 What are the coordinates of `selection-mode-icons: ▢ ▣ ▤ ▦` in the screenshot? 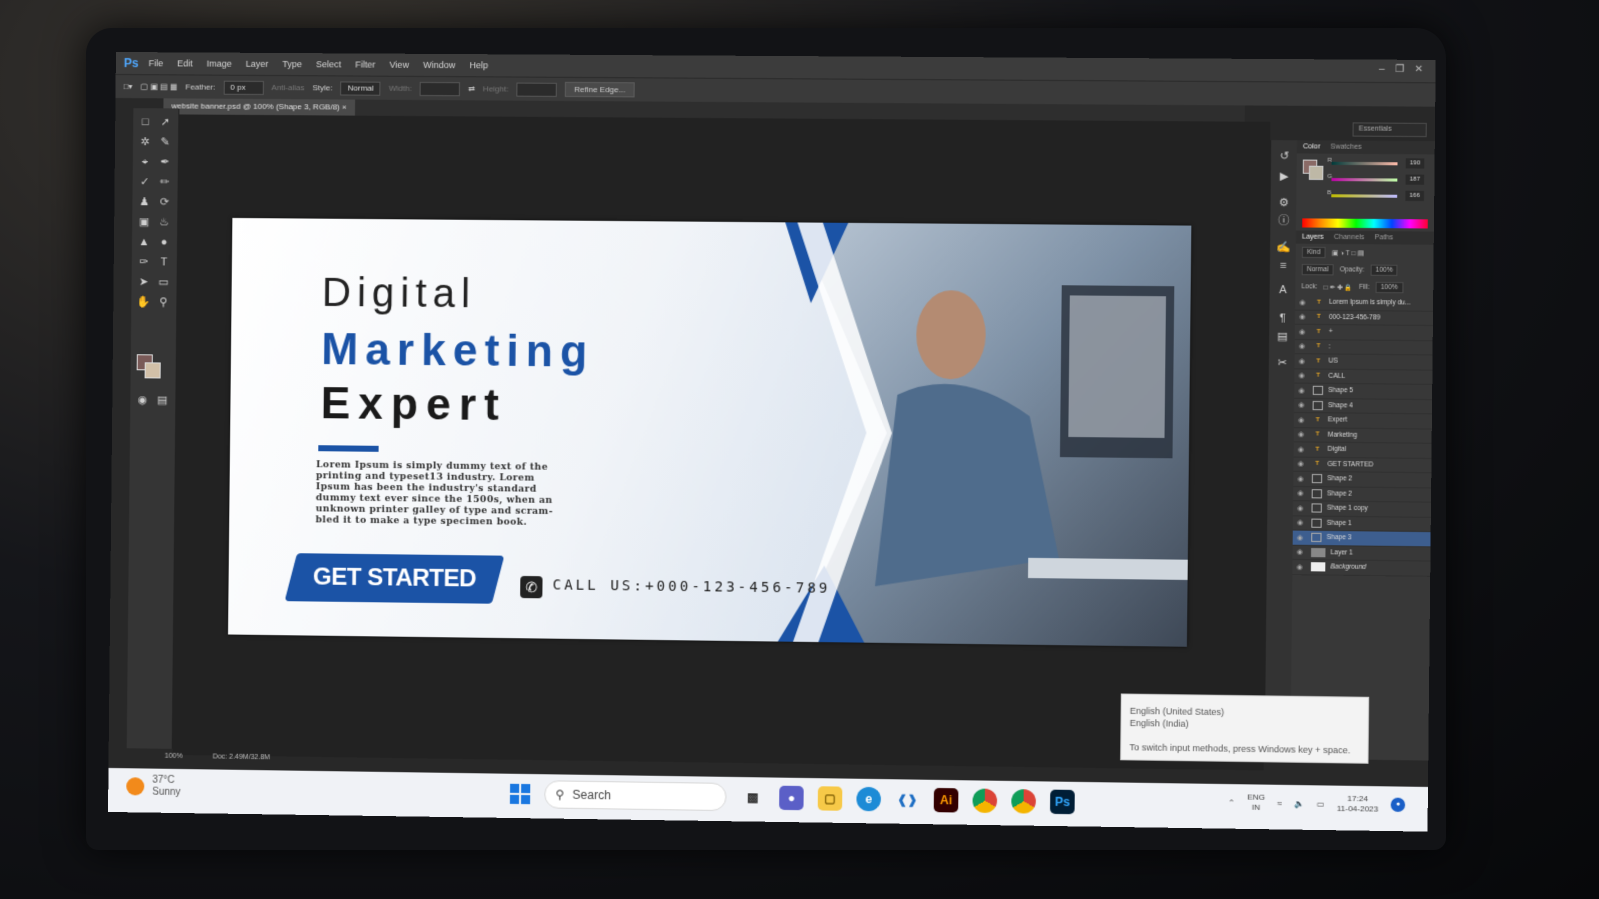 It's located at (158, 86).